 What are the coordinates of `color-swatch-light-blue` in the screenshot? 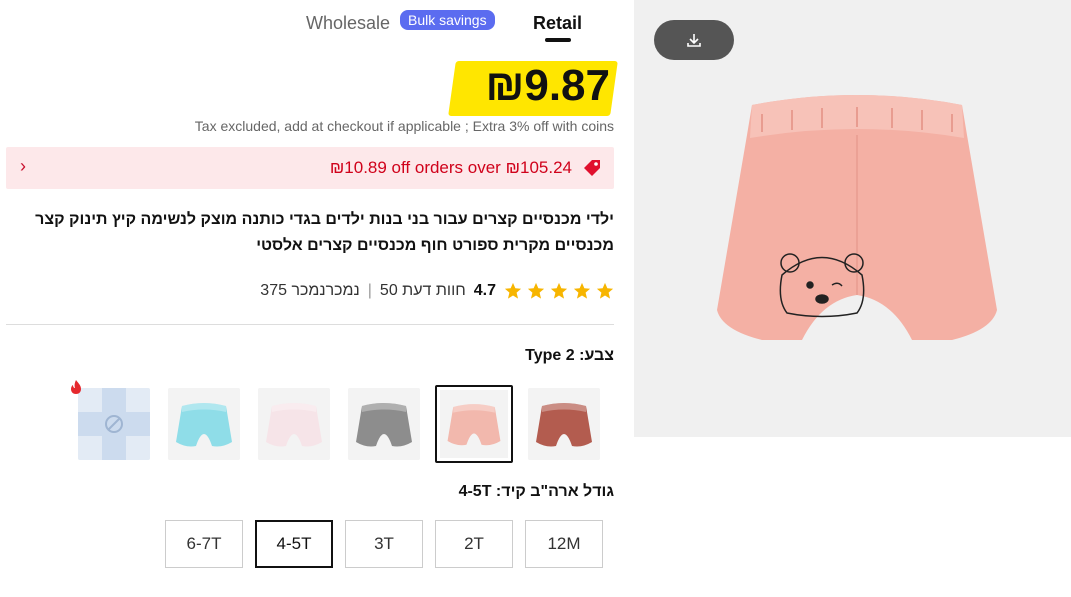 It's located at (204, 424).